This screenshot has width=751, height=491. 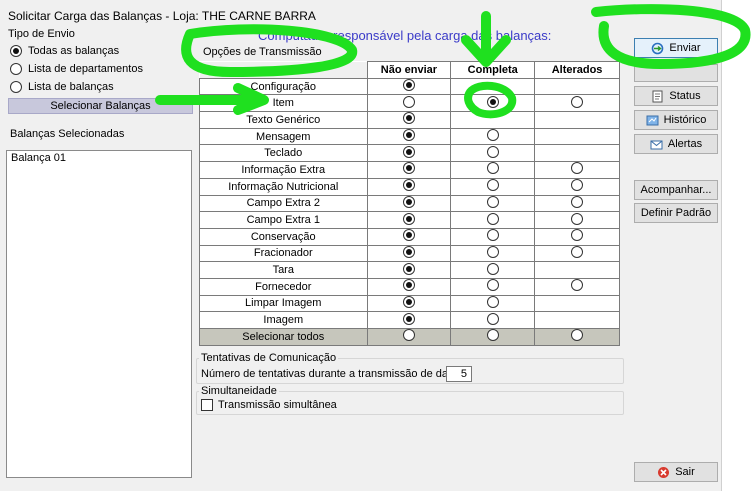 I want to click on definir-padrao-button: Definir Padrão, so click(x=676, y=213).